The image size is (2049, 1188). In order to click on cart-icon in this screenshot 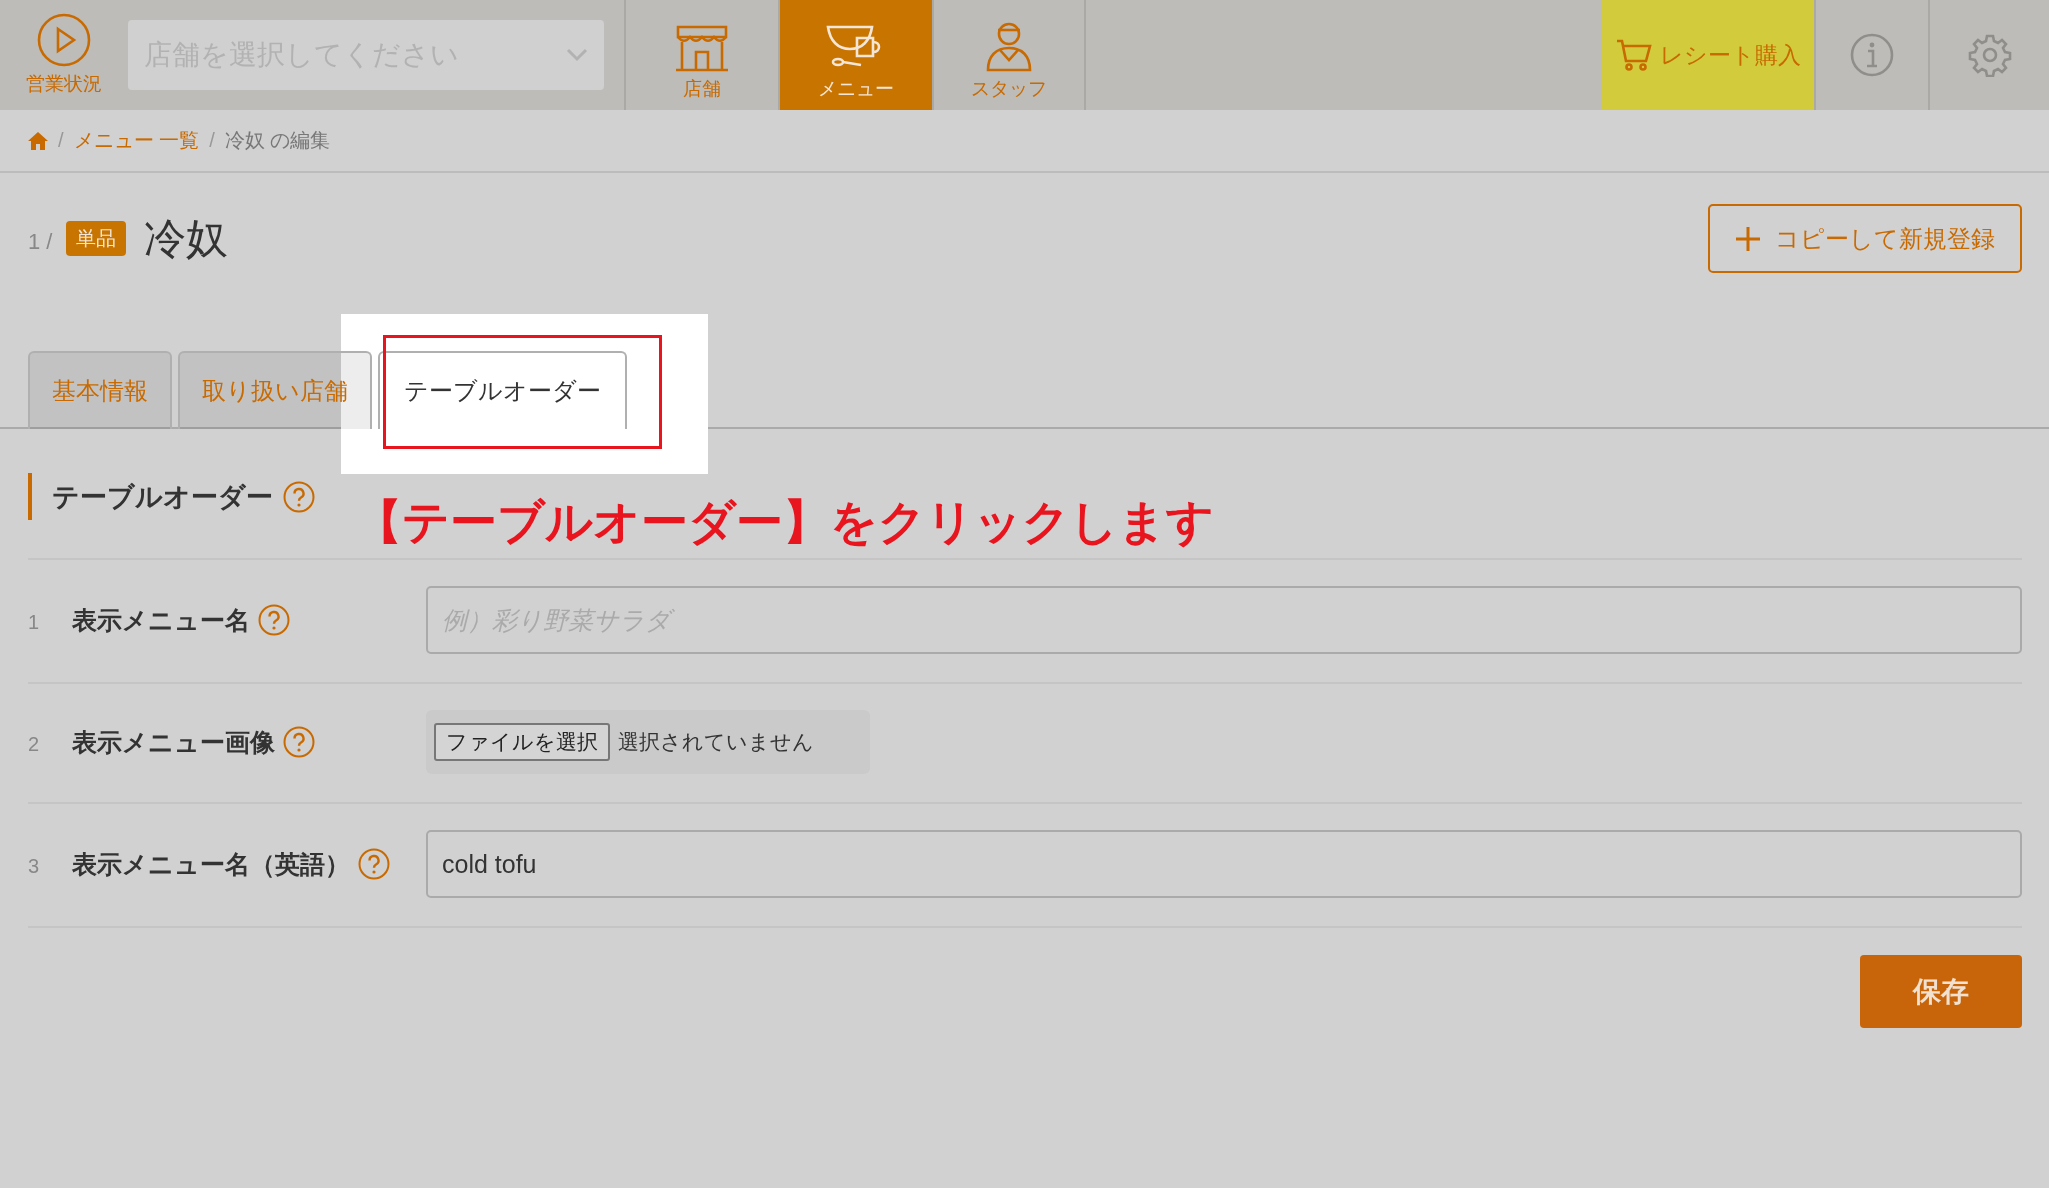, I will do `click(1633, 55)`.